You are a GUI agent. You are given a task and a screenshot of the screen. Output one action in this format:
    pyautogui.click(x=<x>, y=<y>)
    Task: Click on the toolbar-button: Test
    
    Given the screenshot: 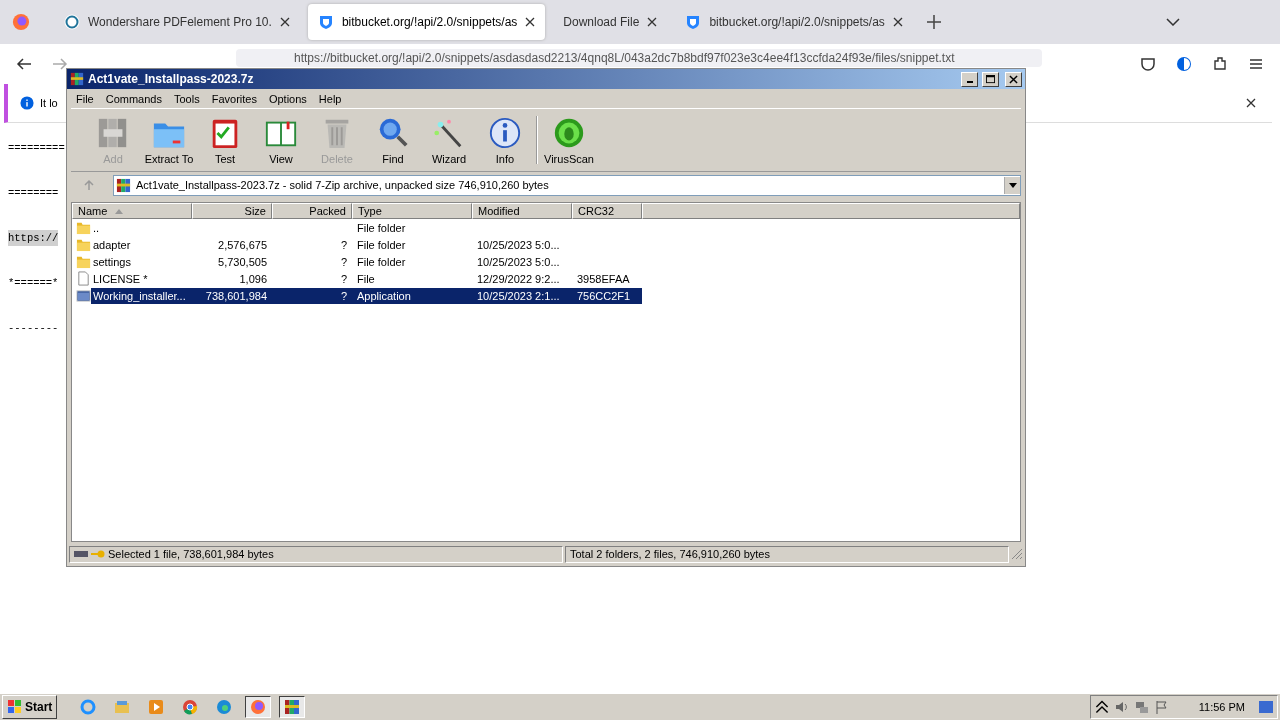 What is the action you would take?
    pyautogui.click(x=225, y=140)
    